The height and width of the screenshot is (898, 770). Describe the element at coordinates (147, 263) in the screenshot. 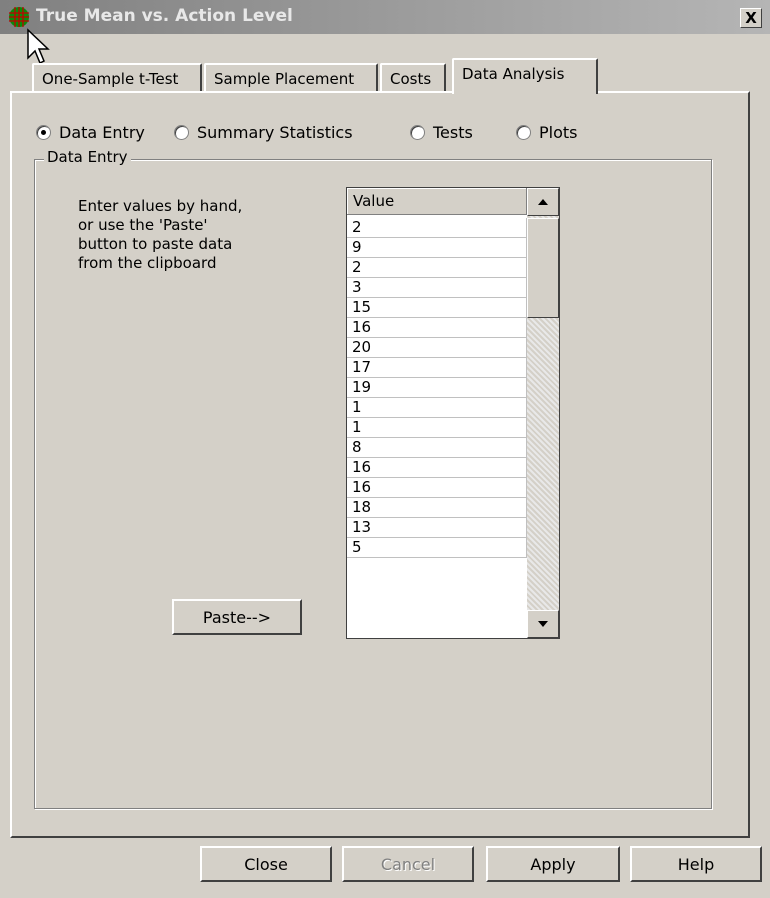

I see `instruction-line: from the clipboard` at that location.